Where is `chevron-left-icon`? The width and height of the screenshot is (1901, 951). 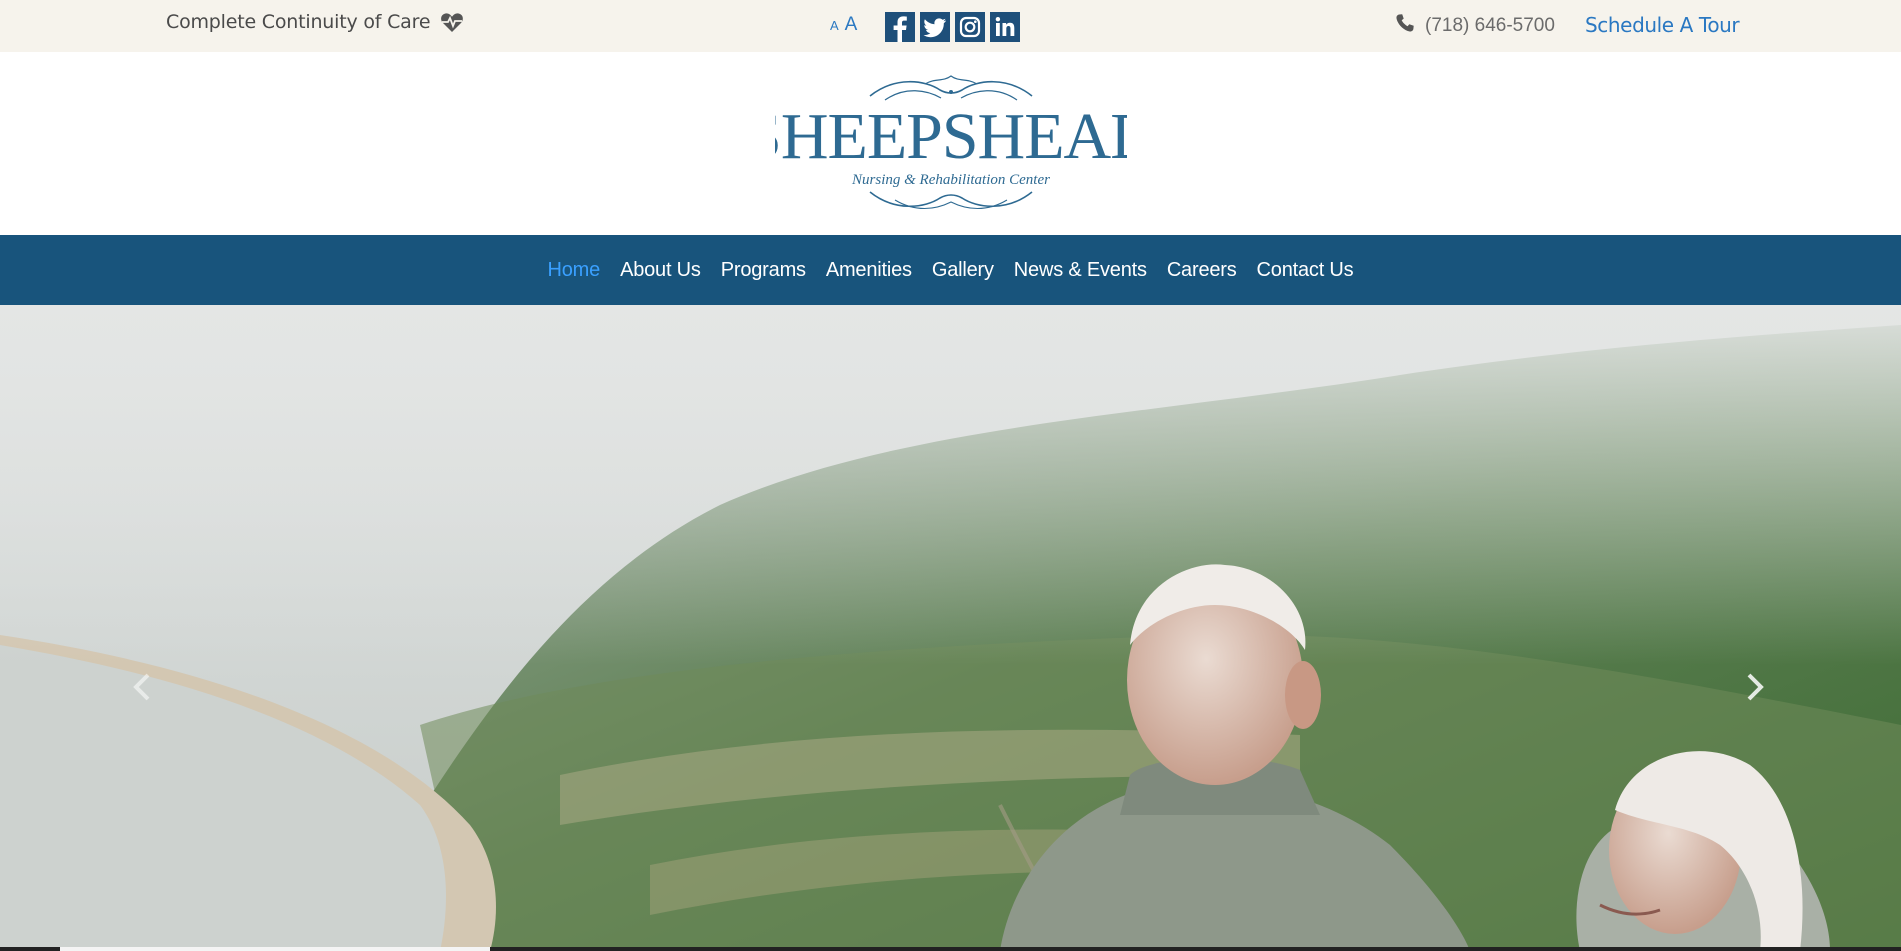
chevron-left-icon is located at coordinates (141, 687).